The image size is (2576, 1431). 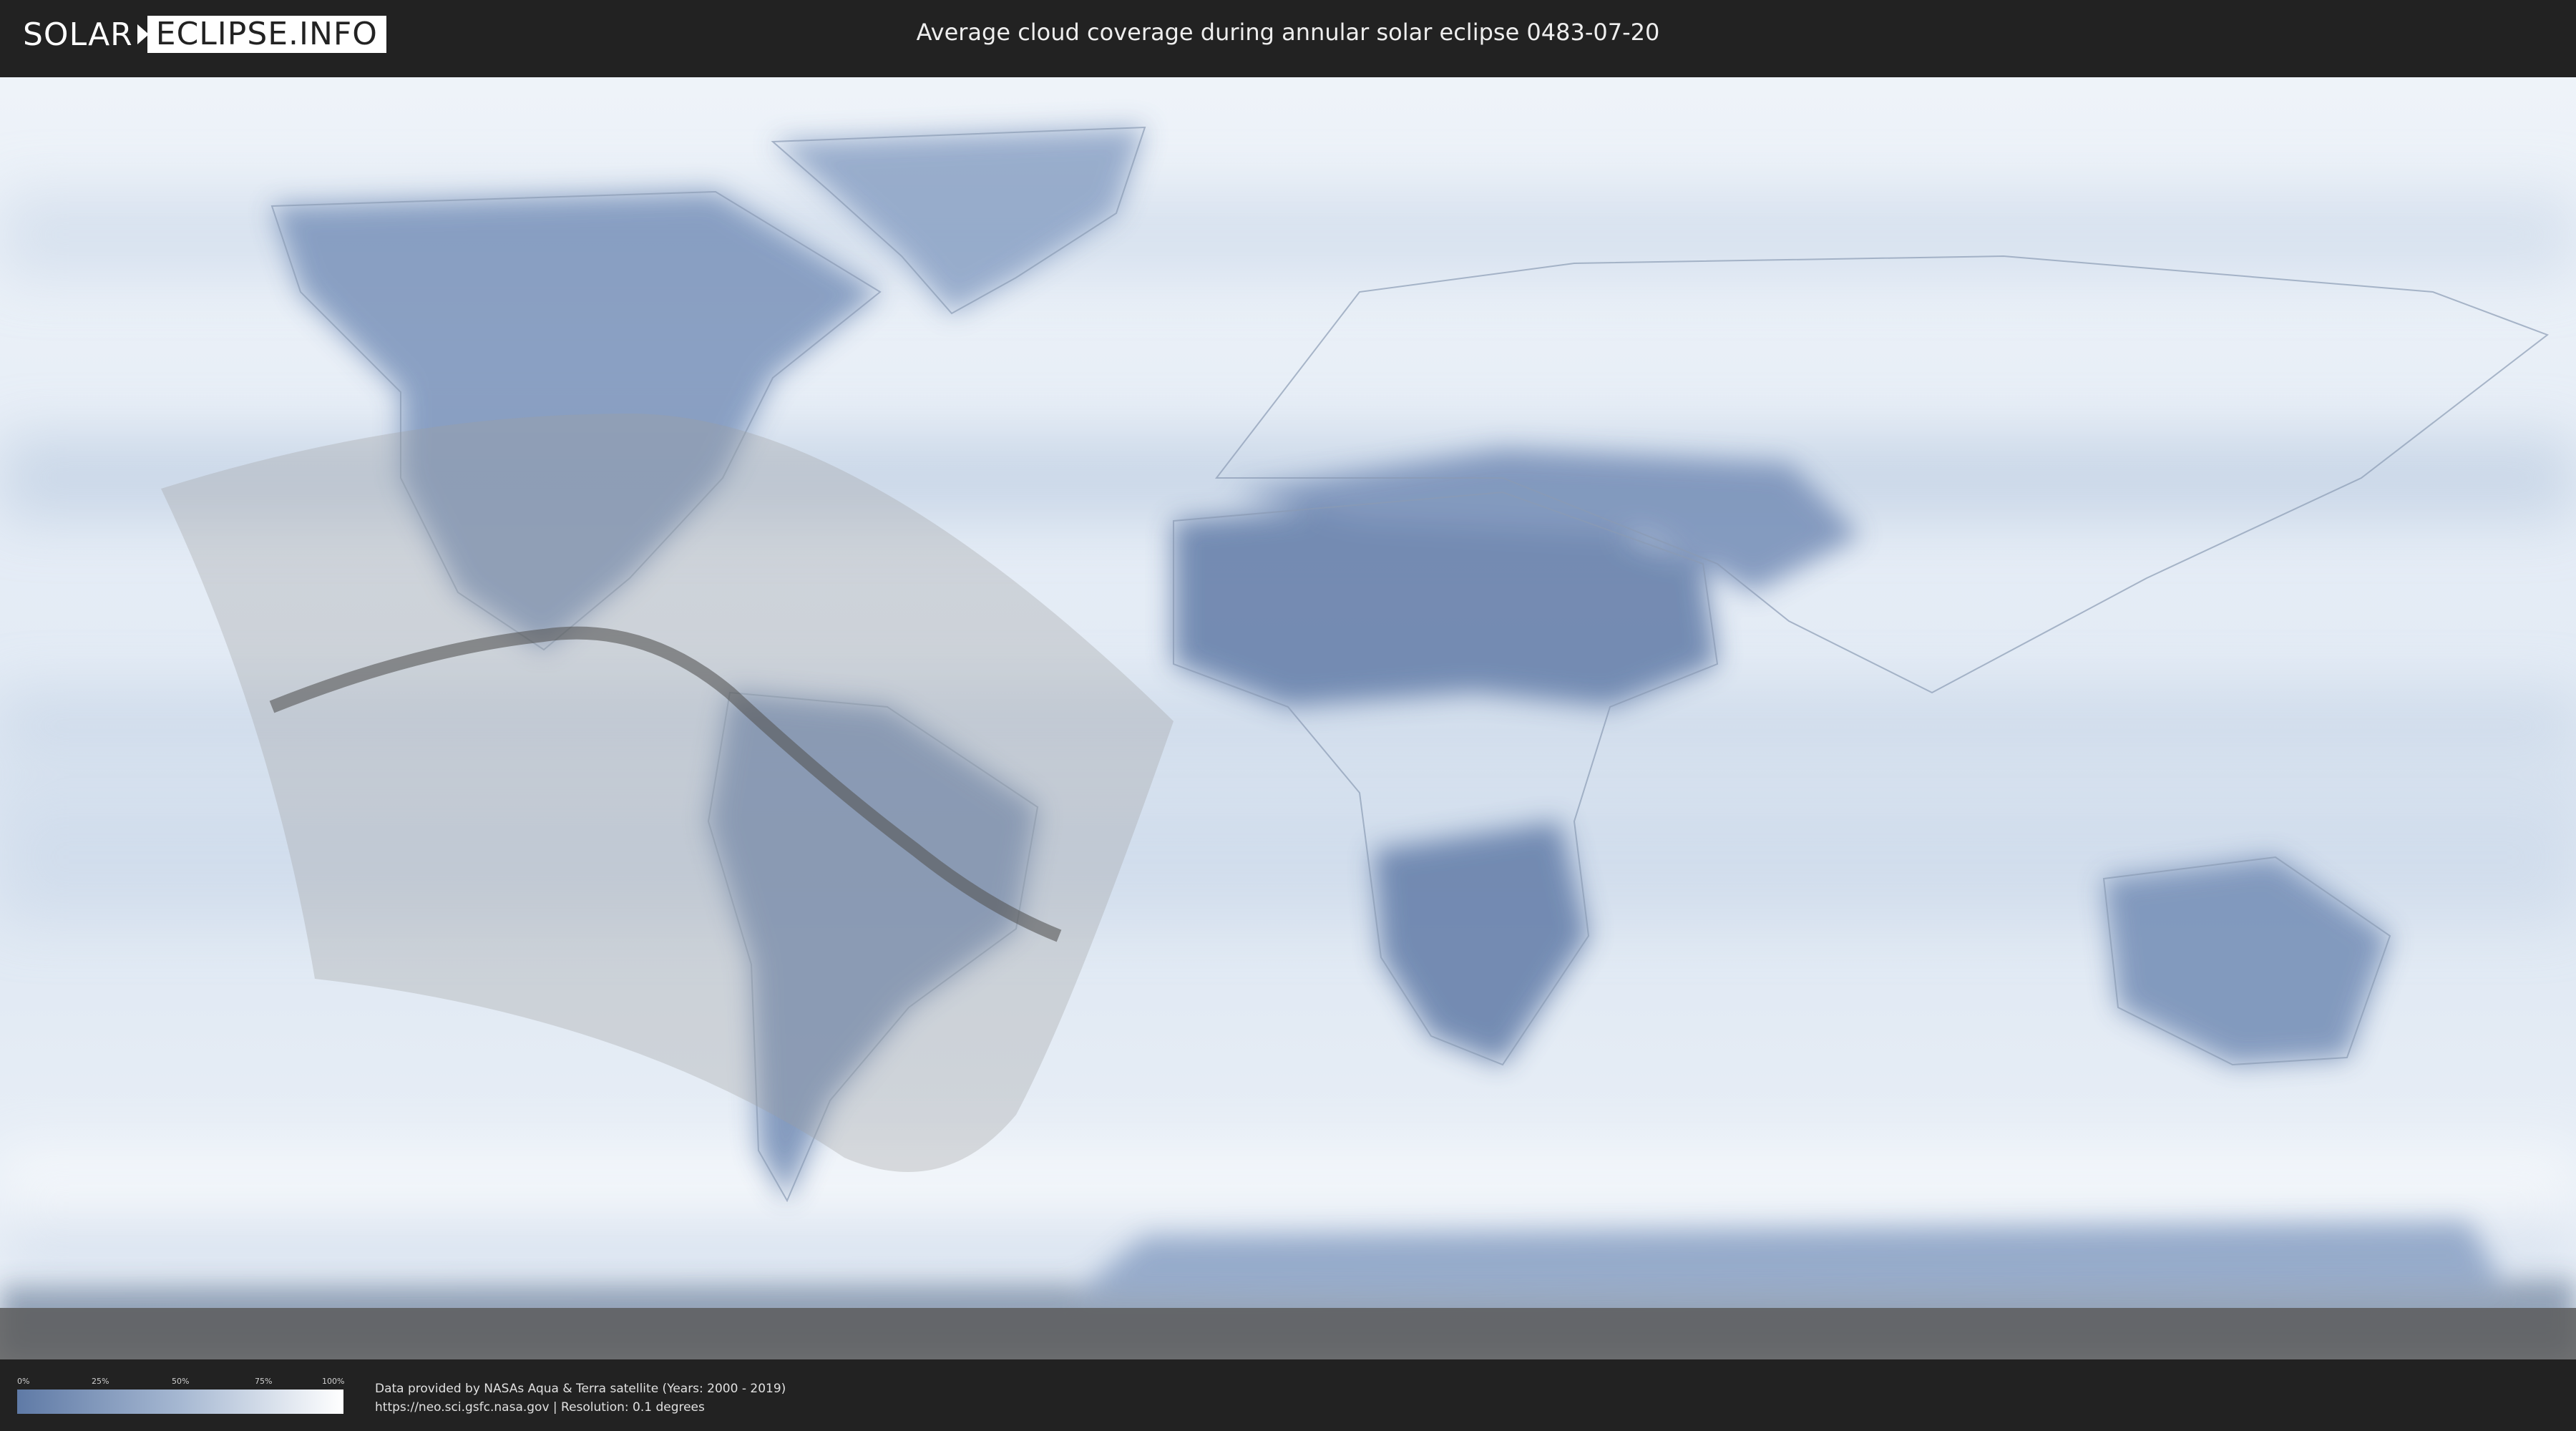 I want to click on legend-label-25: 25%, so click(x=100, y=1382).